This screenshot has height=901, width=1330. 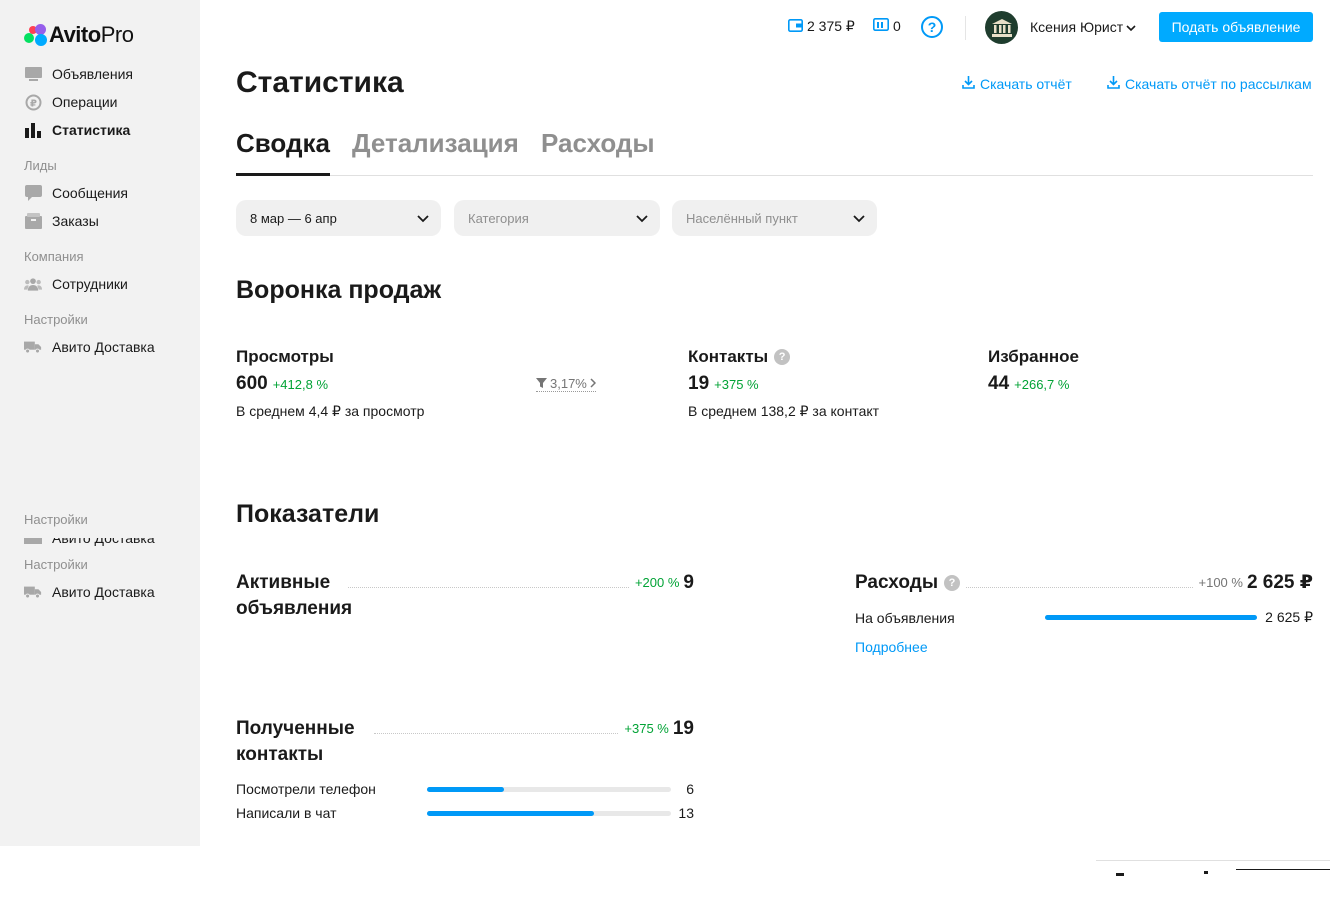 What do you see at coordinates (92, 74) in the screenshot?
I see `sidebar-item-label: Объявления` at bounding box center [92, 74].